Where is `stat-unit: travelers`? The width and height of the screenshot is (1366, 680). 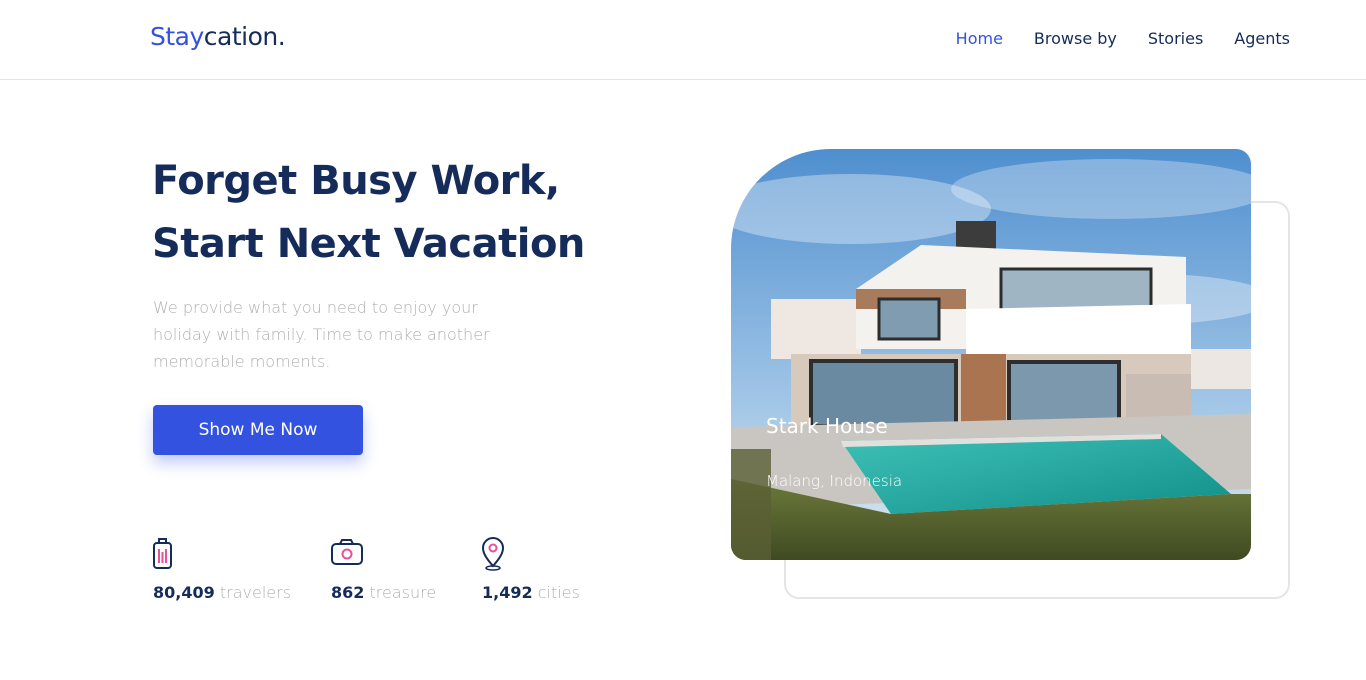 stat-unit: travelers is located at coordinates (255, 592).